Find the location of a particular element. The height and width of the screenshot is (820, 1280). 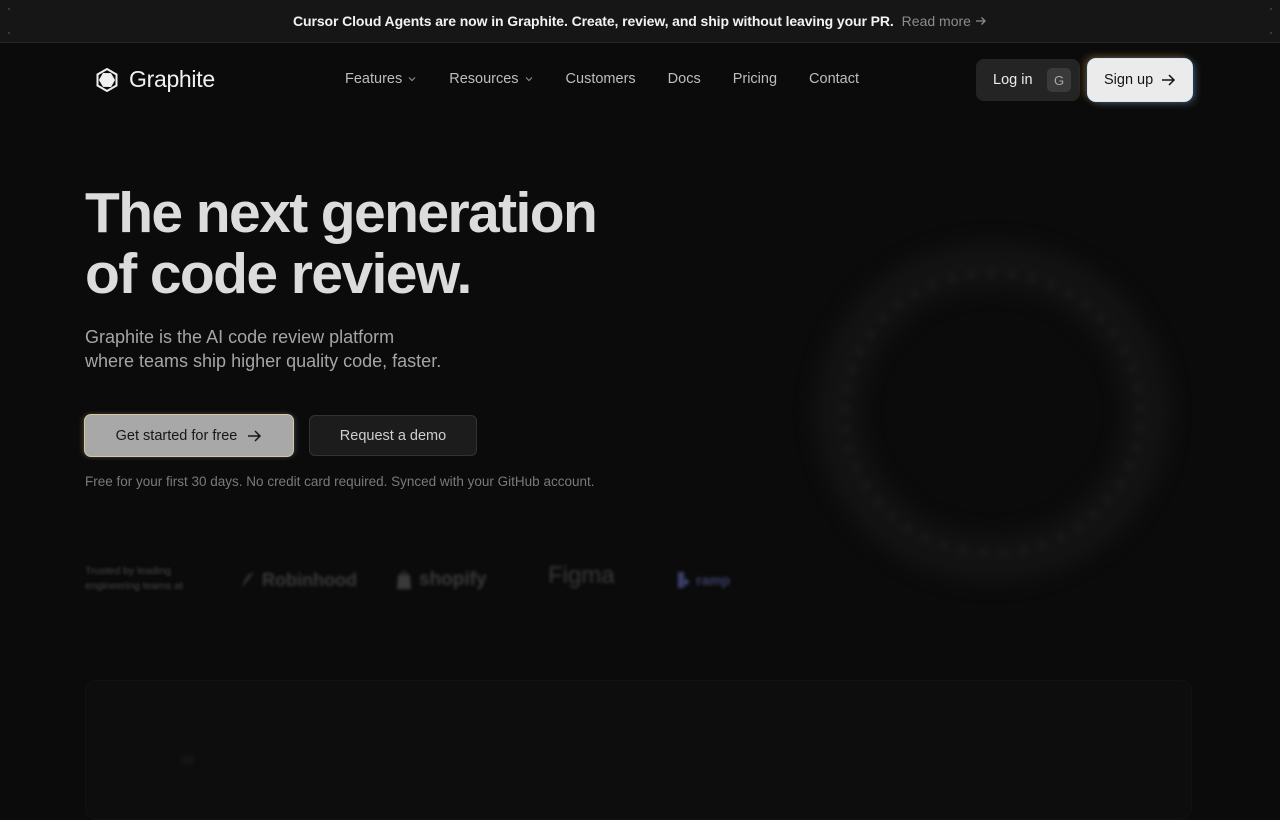

nav-resources: Resources is located at coordinates (491, 79).